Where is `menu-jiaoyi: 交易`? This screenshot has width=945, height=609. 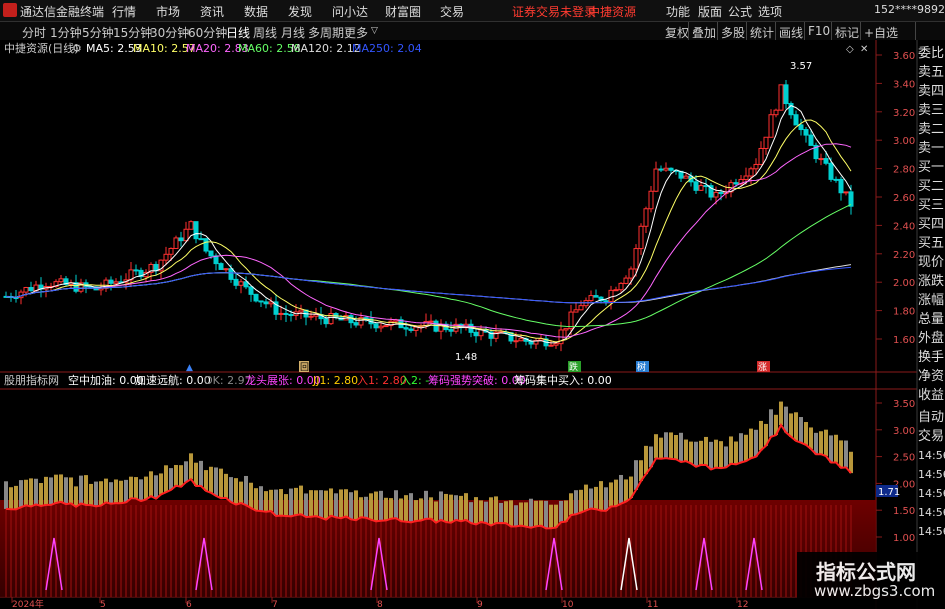 menu-jiaoyi: 交易 is located at coordinates (452, 11).